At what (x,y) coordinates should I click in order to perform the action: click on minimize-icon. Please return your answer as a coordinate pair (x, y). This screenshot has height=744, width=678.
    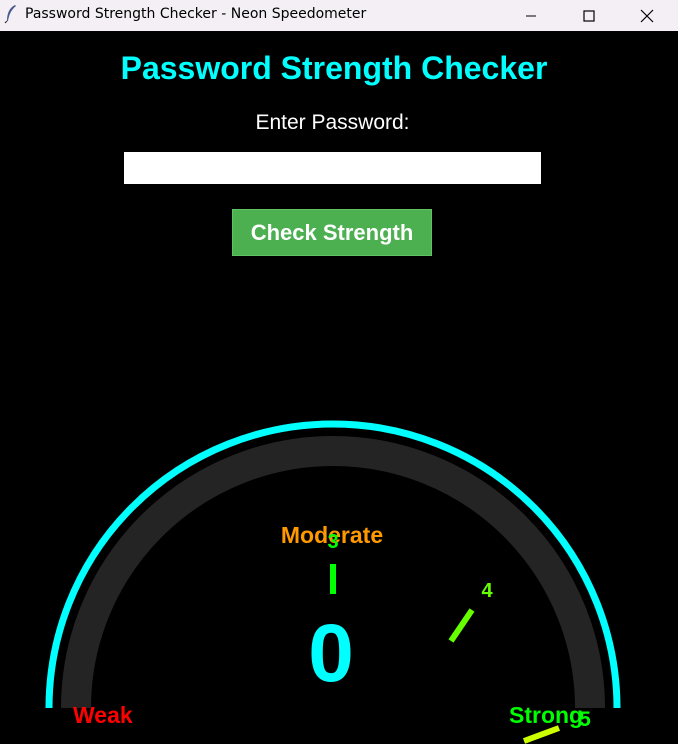
    Looking at the image, I should click on (531, 15).